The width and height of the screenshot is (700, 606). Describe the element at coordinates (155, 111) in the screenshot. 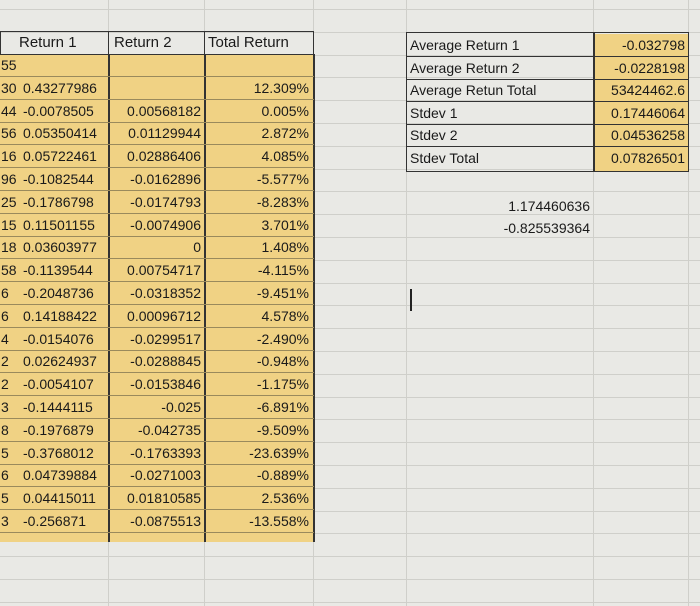

I see `return2-cell: 0.00568182` at that location.